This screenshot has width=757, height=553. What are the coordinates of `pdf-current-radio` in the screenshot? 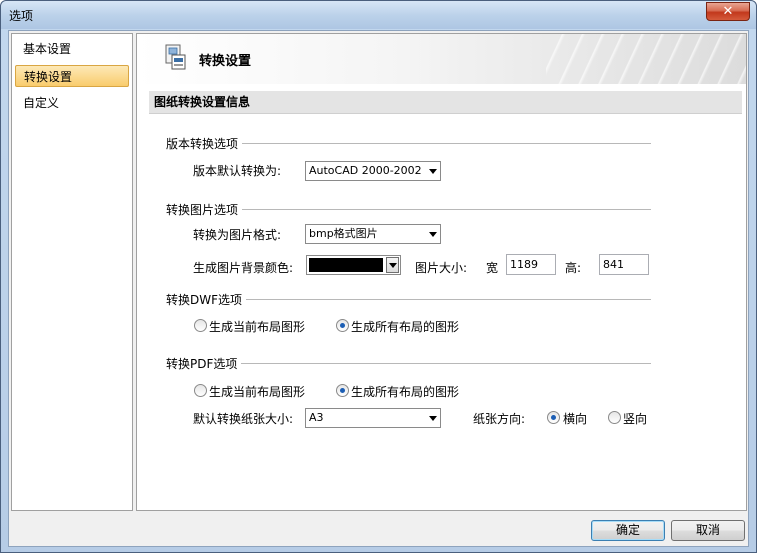 It's located at (200, 390).